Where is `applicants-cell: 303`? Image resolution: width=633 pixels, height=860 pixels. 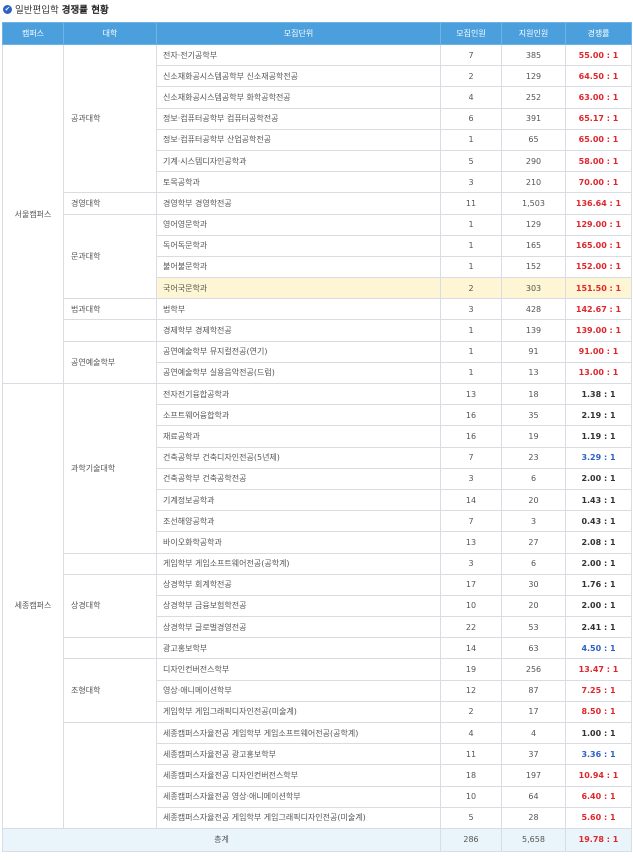
applicants-cell: 303 is located at coordinates (533, 288).